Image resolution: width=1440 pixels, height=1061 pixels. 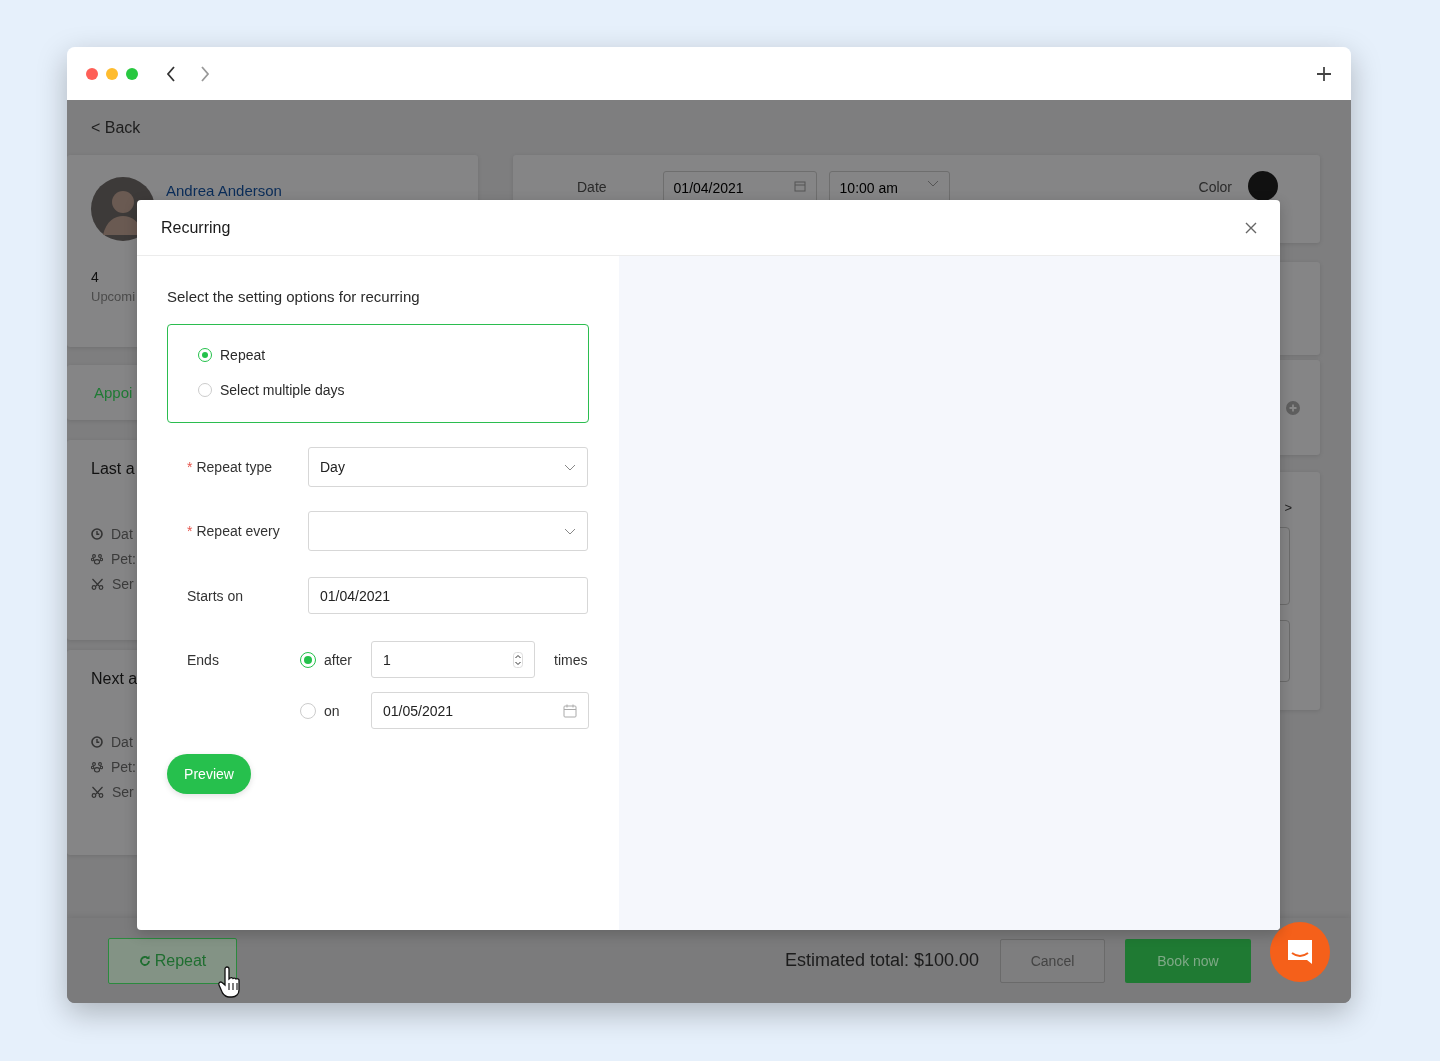 What do you see at coordinates (1293, 407) in the screenshot?
I see `plus-circle-icon` at bounding box center [1293, 407].